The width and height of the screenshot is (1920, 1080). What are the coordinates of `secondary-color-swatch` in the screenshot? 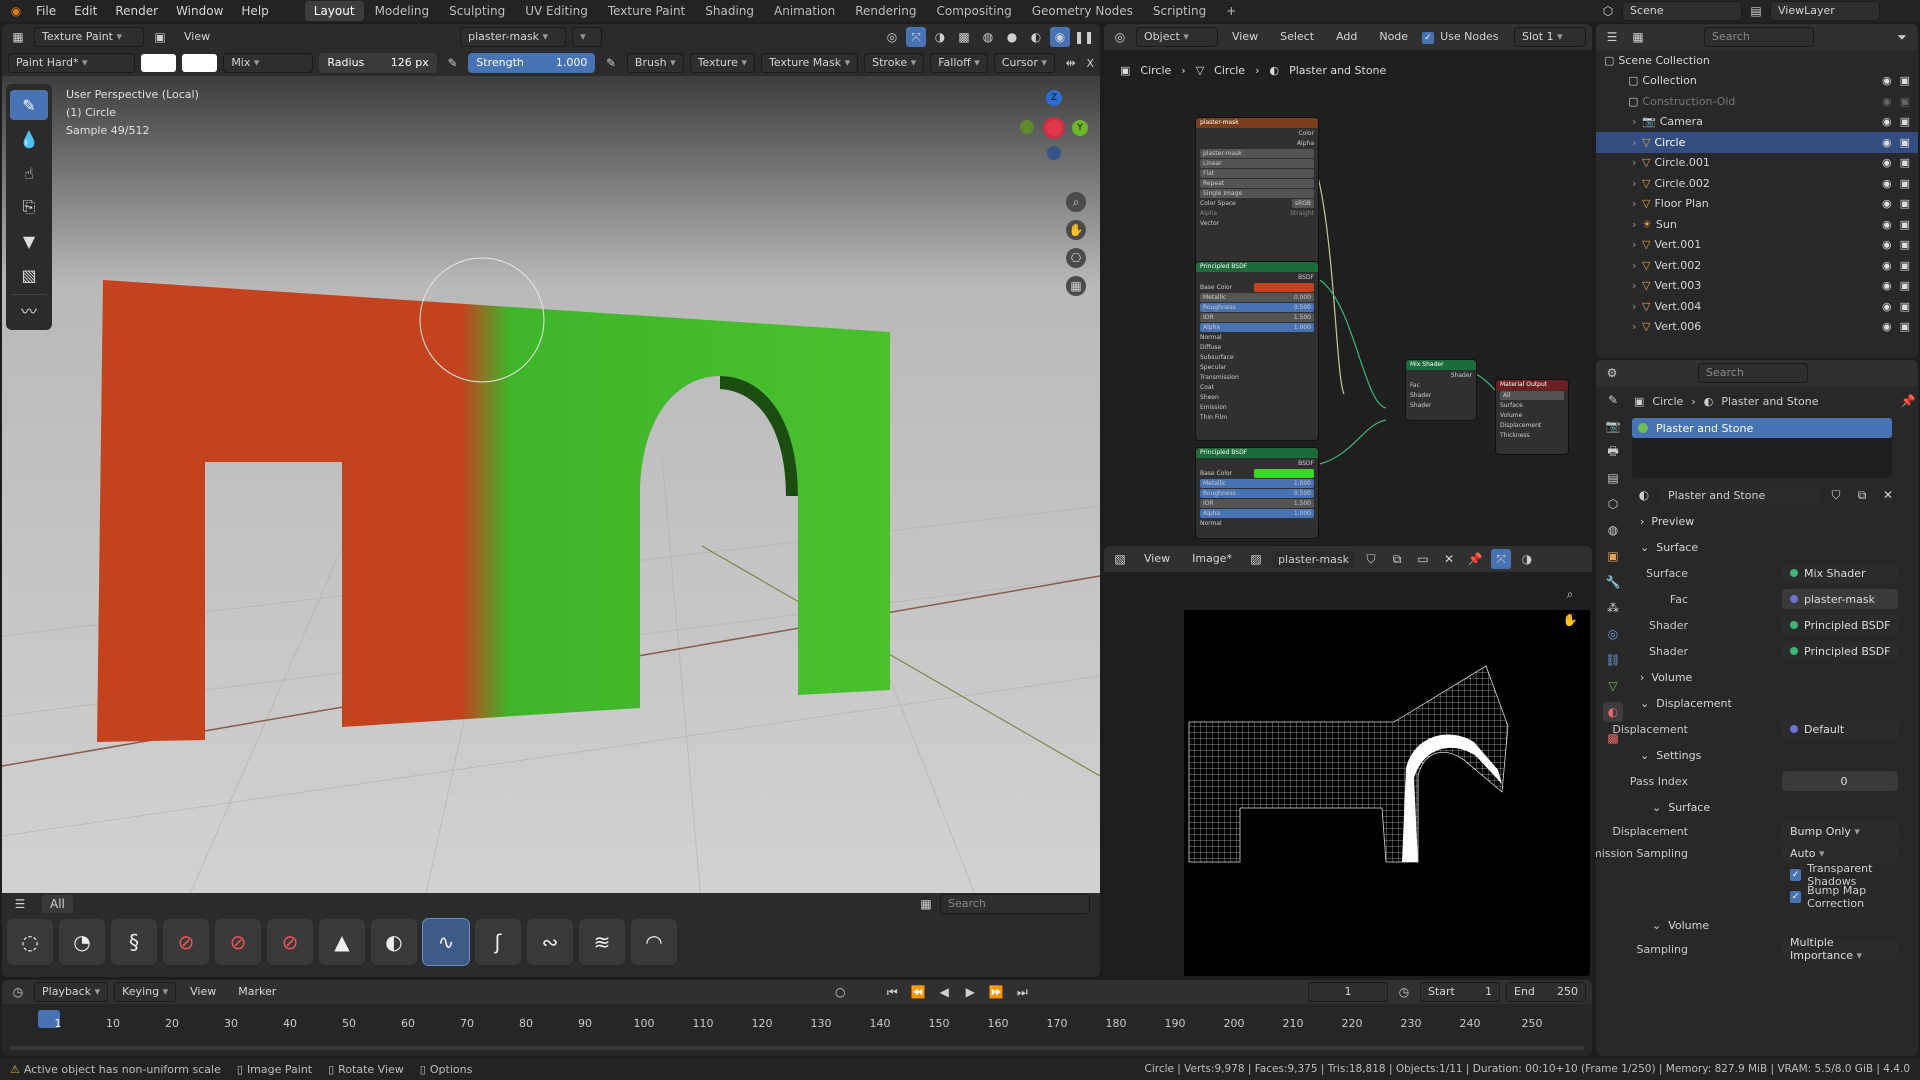 It's located at (200, 63).